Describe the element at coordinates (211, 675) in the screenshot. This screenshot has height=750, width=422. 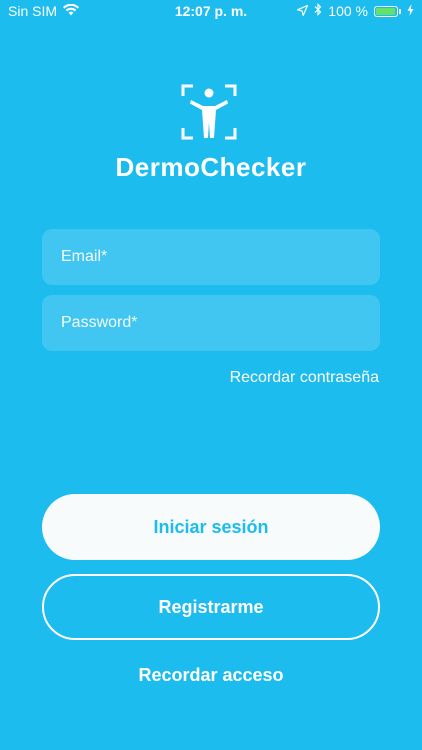
I see `recover-access-link: Recordar acceso` at that location.